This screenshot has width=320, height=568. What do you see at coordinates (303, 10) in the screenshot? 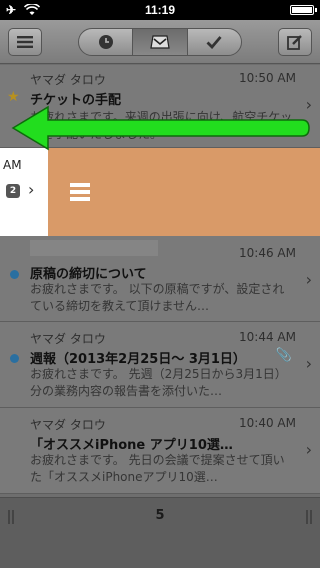
I see `battery-icon` at bounding box center [303, 10].